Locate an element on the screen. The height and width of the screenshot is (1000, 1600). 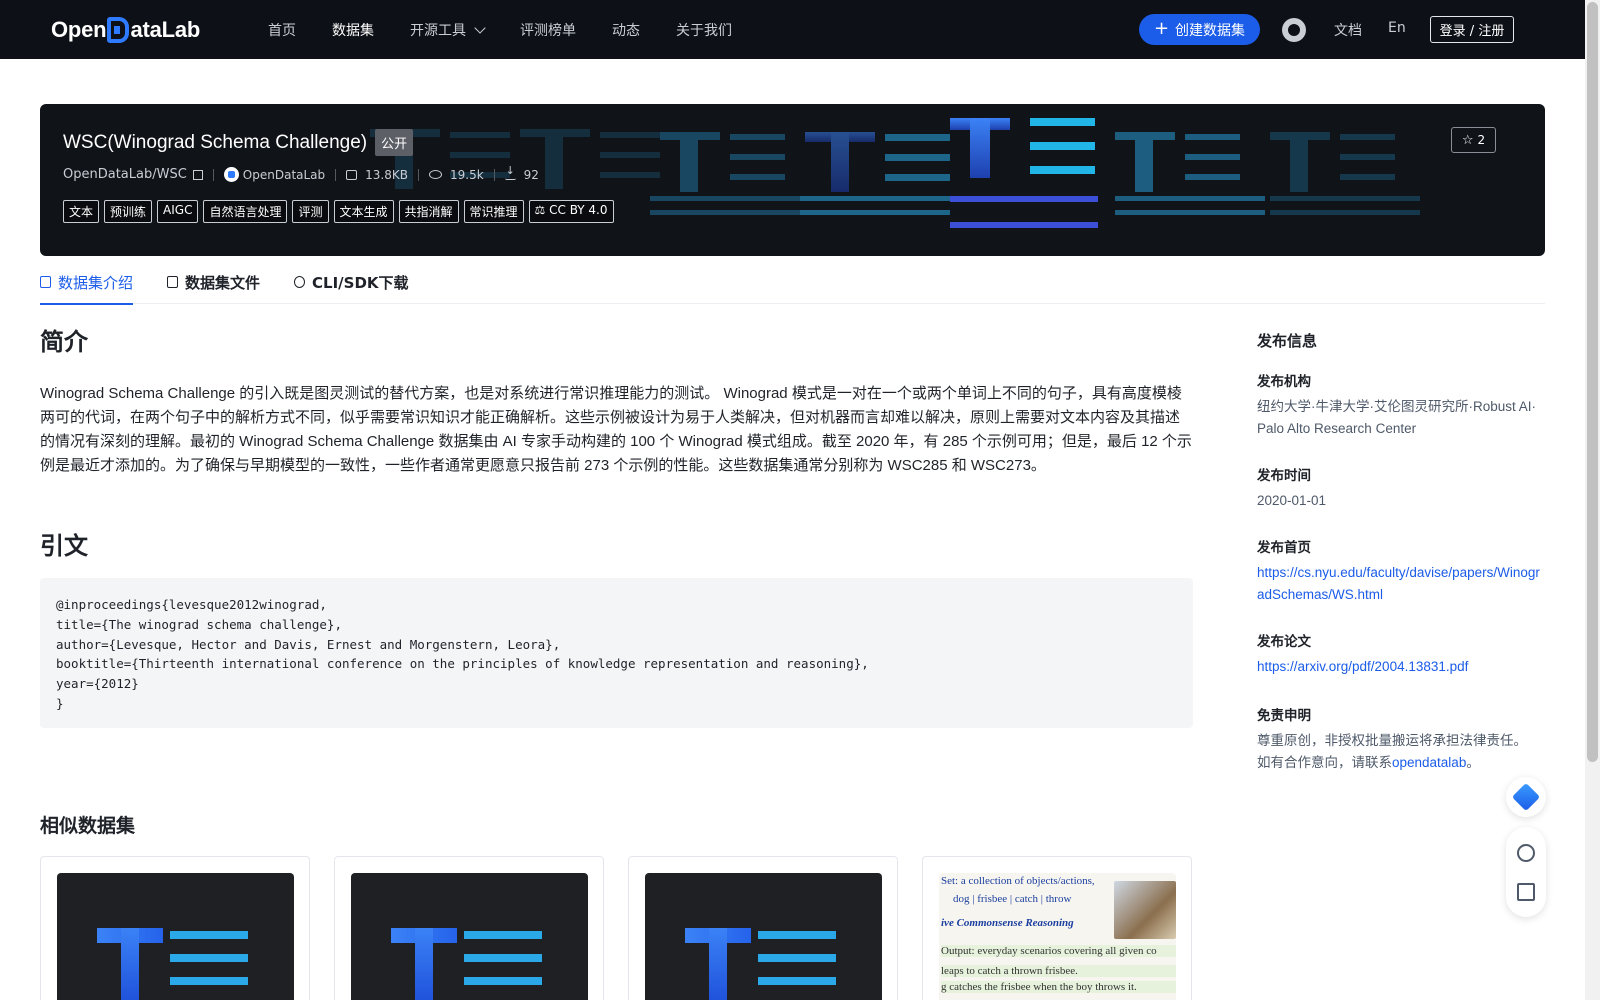
nav-leaderboard: 评测榜单 is located at coordinates (548, 30).